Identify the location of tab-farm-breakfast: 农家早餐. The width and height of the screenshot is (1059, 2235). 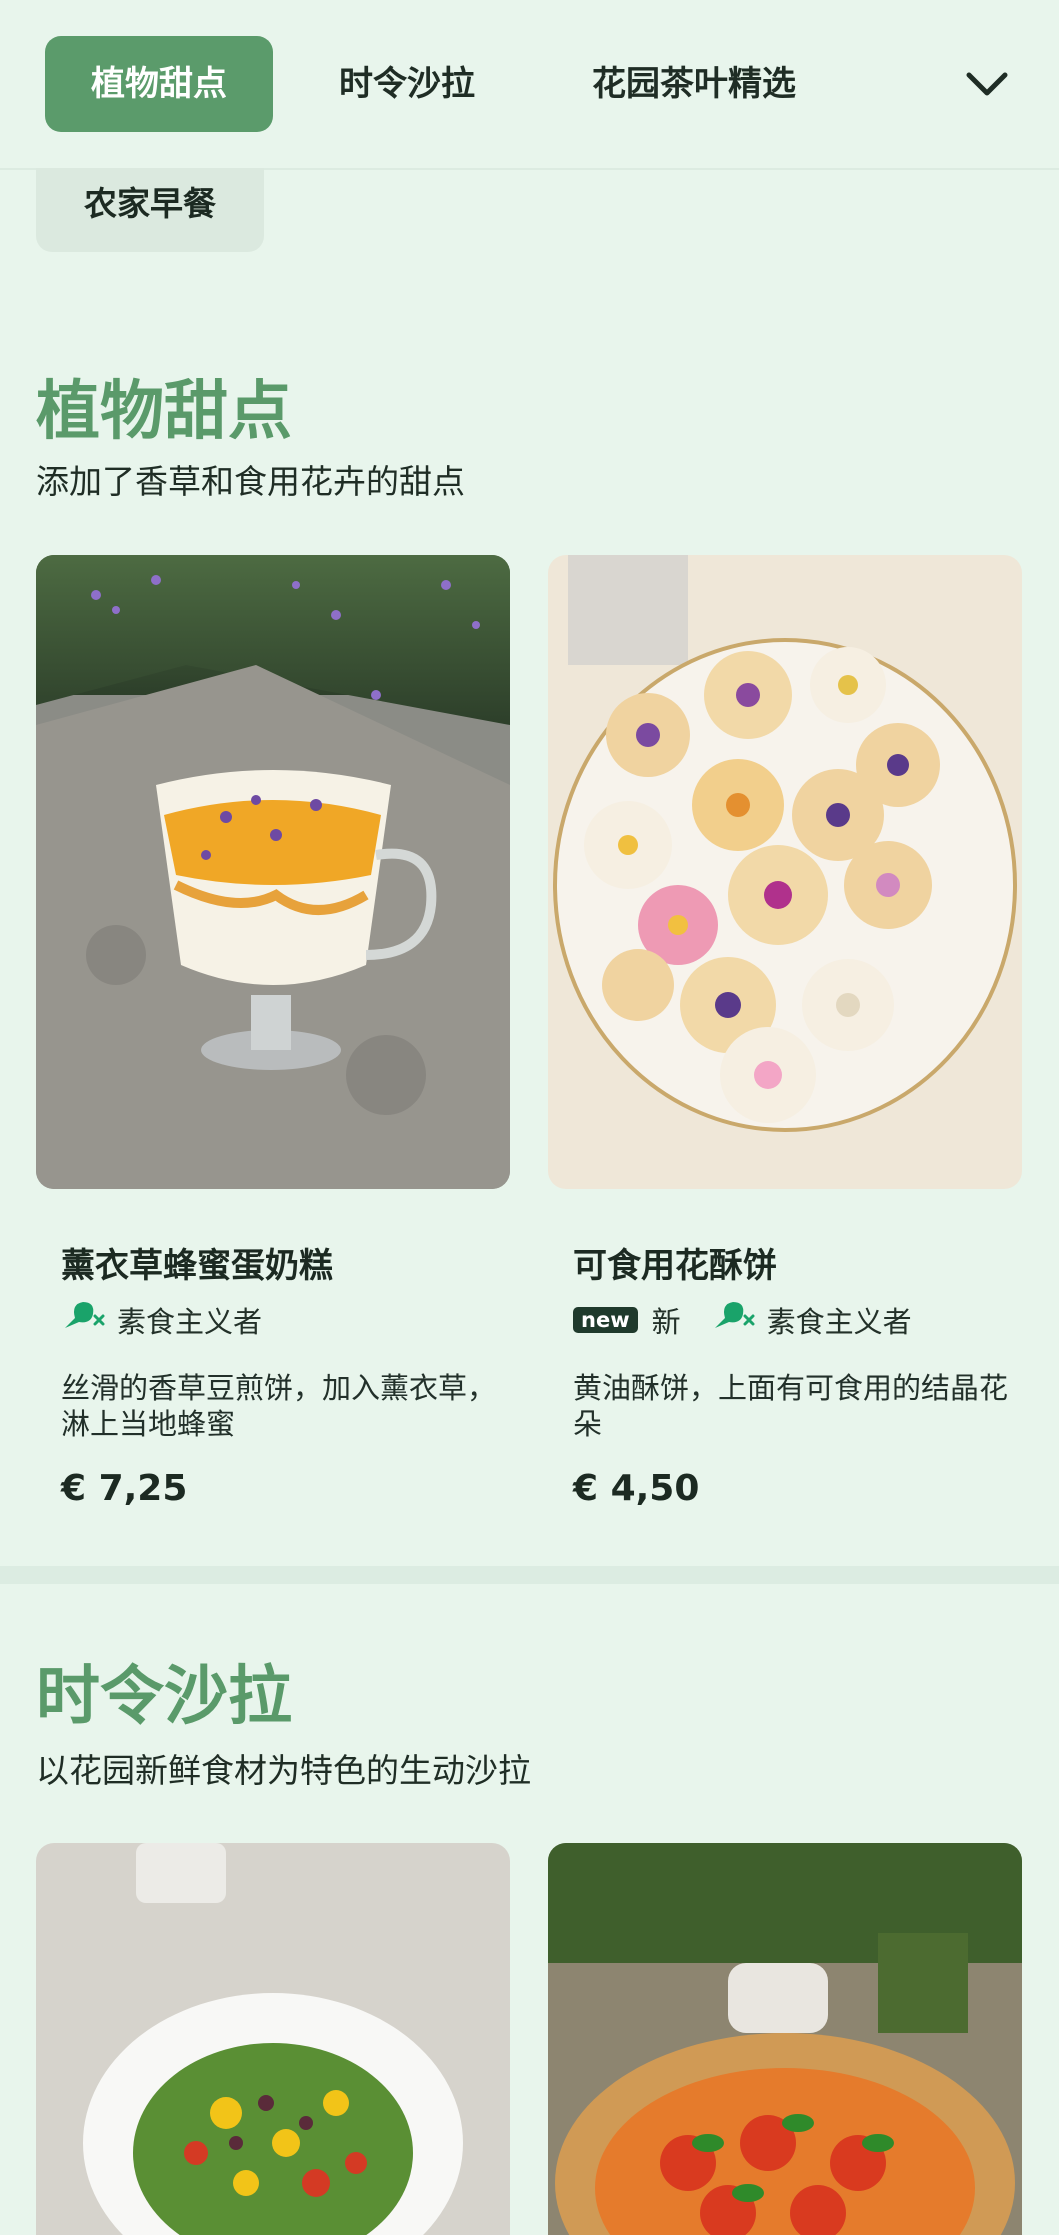
(150, 210).